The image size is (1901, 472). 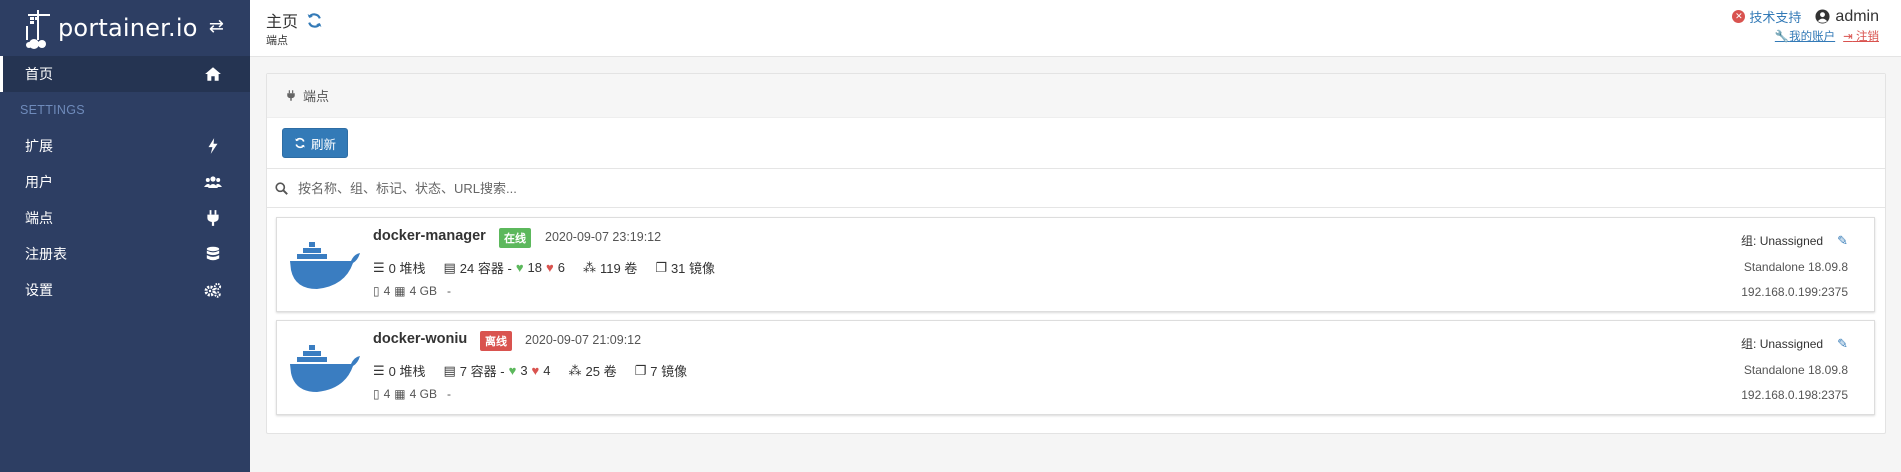 I want to click on endpoint-resources: ▯ 4 ▦ 4 GB -, so click(x=412, y=291).